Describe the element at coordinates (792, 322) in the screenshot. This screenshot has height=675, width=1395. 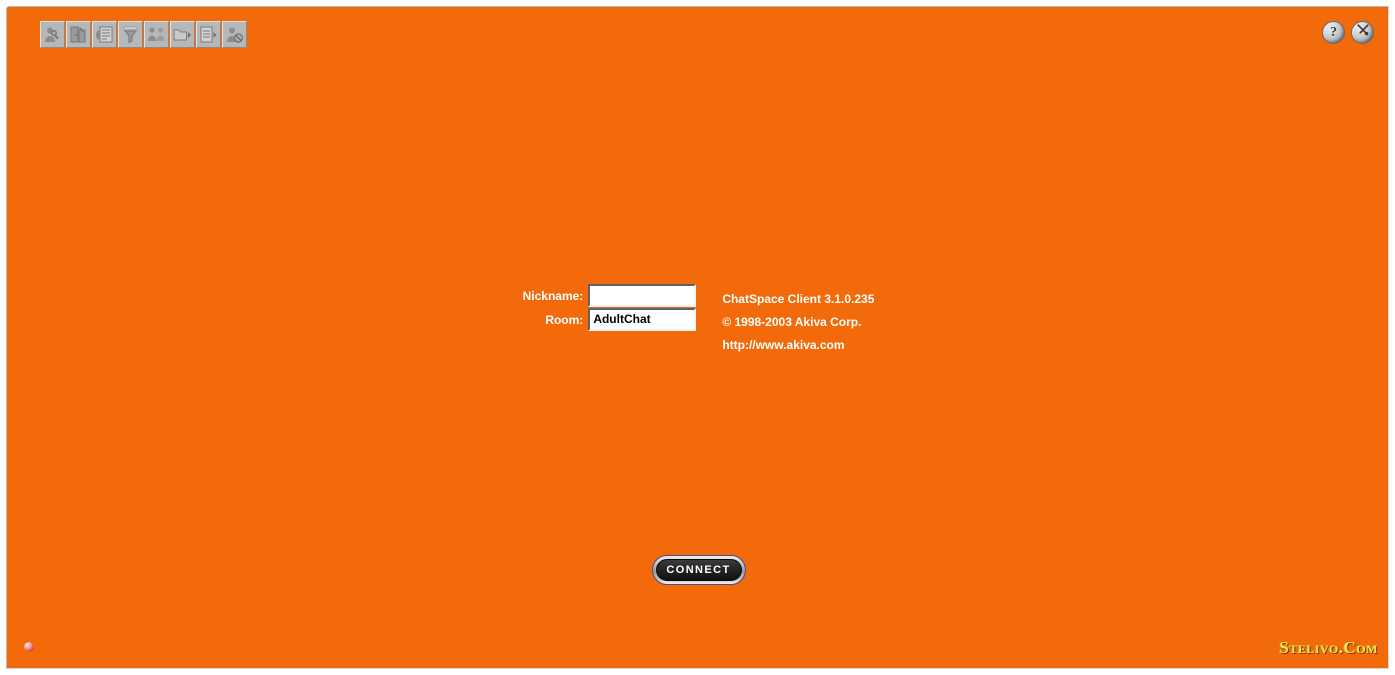
I see `copyright-text: © 1998-2003 Akiva Corp.` at that location.